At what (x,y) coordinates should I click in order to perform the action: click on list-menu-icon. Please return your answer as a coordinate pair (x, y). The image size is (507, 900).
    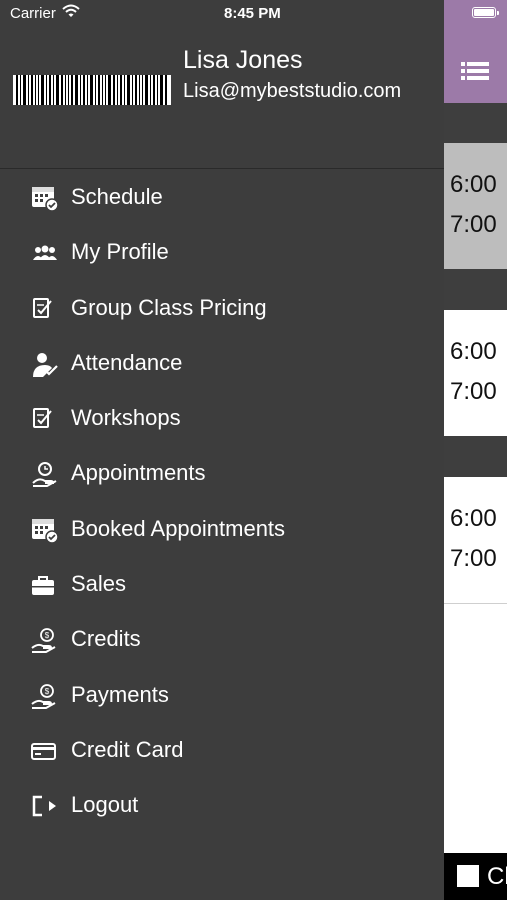
    Looking at the image, I should click on (475, 71).